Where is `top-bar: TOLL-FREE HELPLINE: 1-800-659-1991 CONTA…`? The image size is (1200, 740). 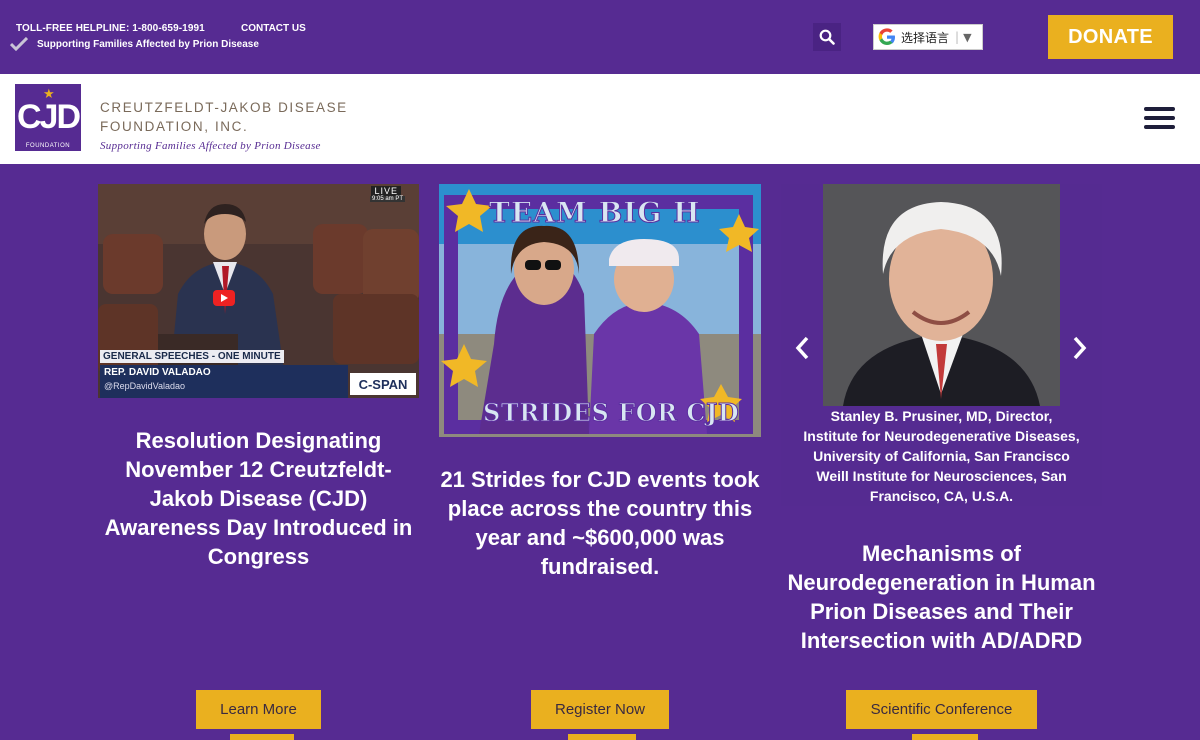
top-bar: TOLL-FREE HELPLINE: 1-800-659-1991 CONTA… is located at coordinates (600, 37).